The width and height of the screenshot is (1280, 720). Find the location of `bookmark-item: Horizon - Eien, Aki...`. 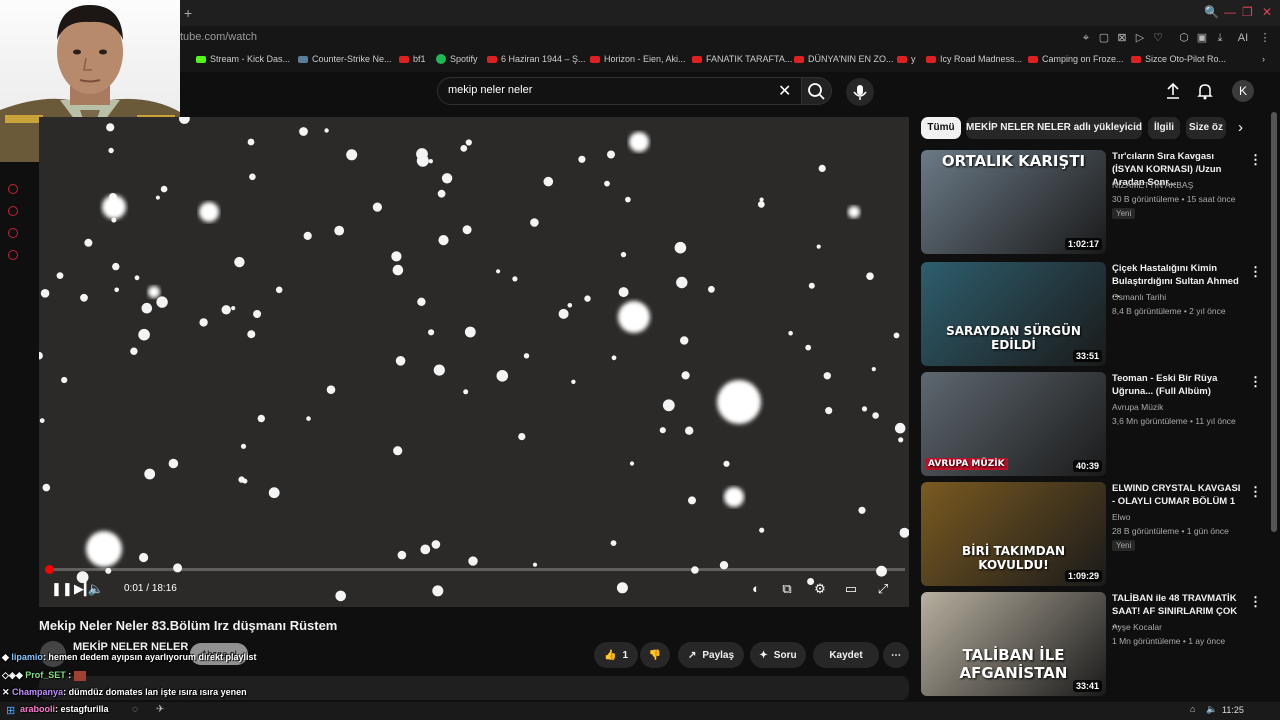

bookmark-item: Horizon - Eien, Aki... is located at coordinates (638, 59).